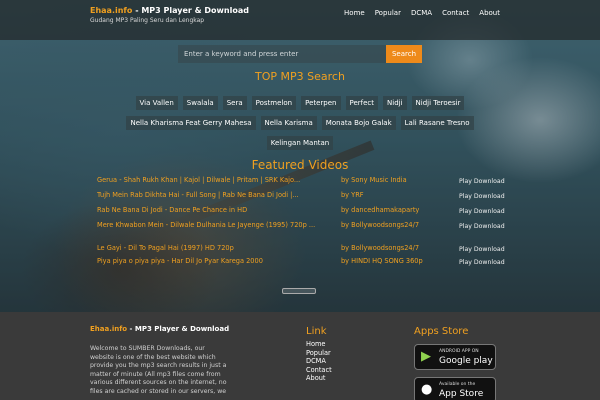  Describe the element at coordinates (457, 384) in the screenshot. I see `apple-badge-small: Available on the` at that location.